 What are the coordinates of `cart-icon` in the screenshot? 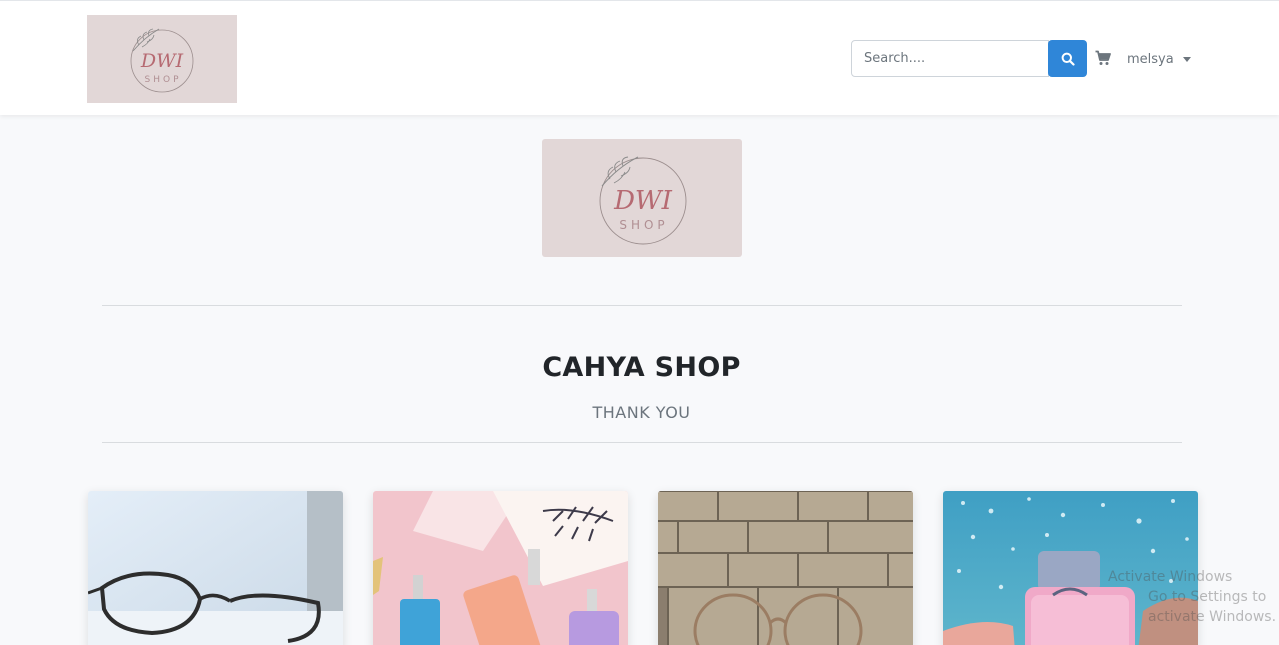 It's located at (1103, 57).